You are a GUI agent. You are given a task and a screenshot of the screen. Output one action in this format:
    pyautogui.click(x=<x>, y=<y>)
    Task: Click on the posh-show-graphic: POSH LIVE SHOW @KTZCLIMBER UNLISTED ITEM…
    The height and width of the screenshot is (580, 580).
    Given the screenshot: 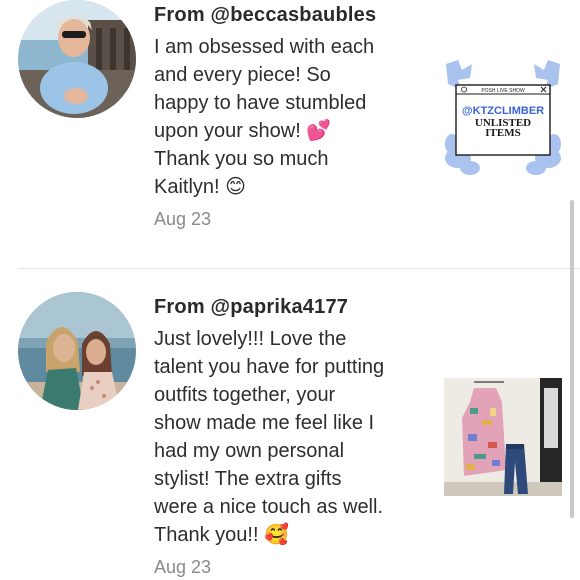 What is the action you would take?
    pyautogui.click(x=503, y=117)
    